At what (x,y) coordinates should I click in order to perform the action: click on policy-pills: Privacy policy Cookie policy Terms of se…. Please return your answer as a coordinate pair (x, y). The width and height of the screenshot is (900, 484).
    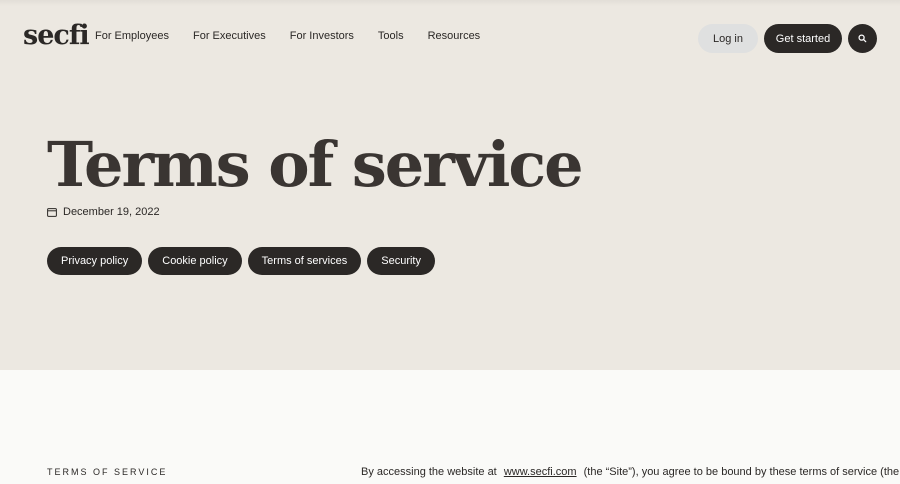
    Looking at the image, I should click on (241, 261).